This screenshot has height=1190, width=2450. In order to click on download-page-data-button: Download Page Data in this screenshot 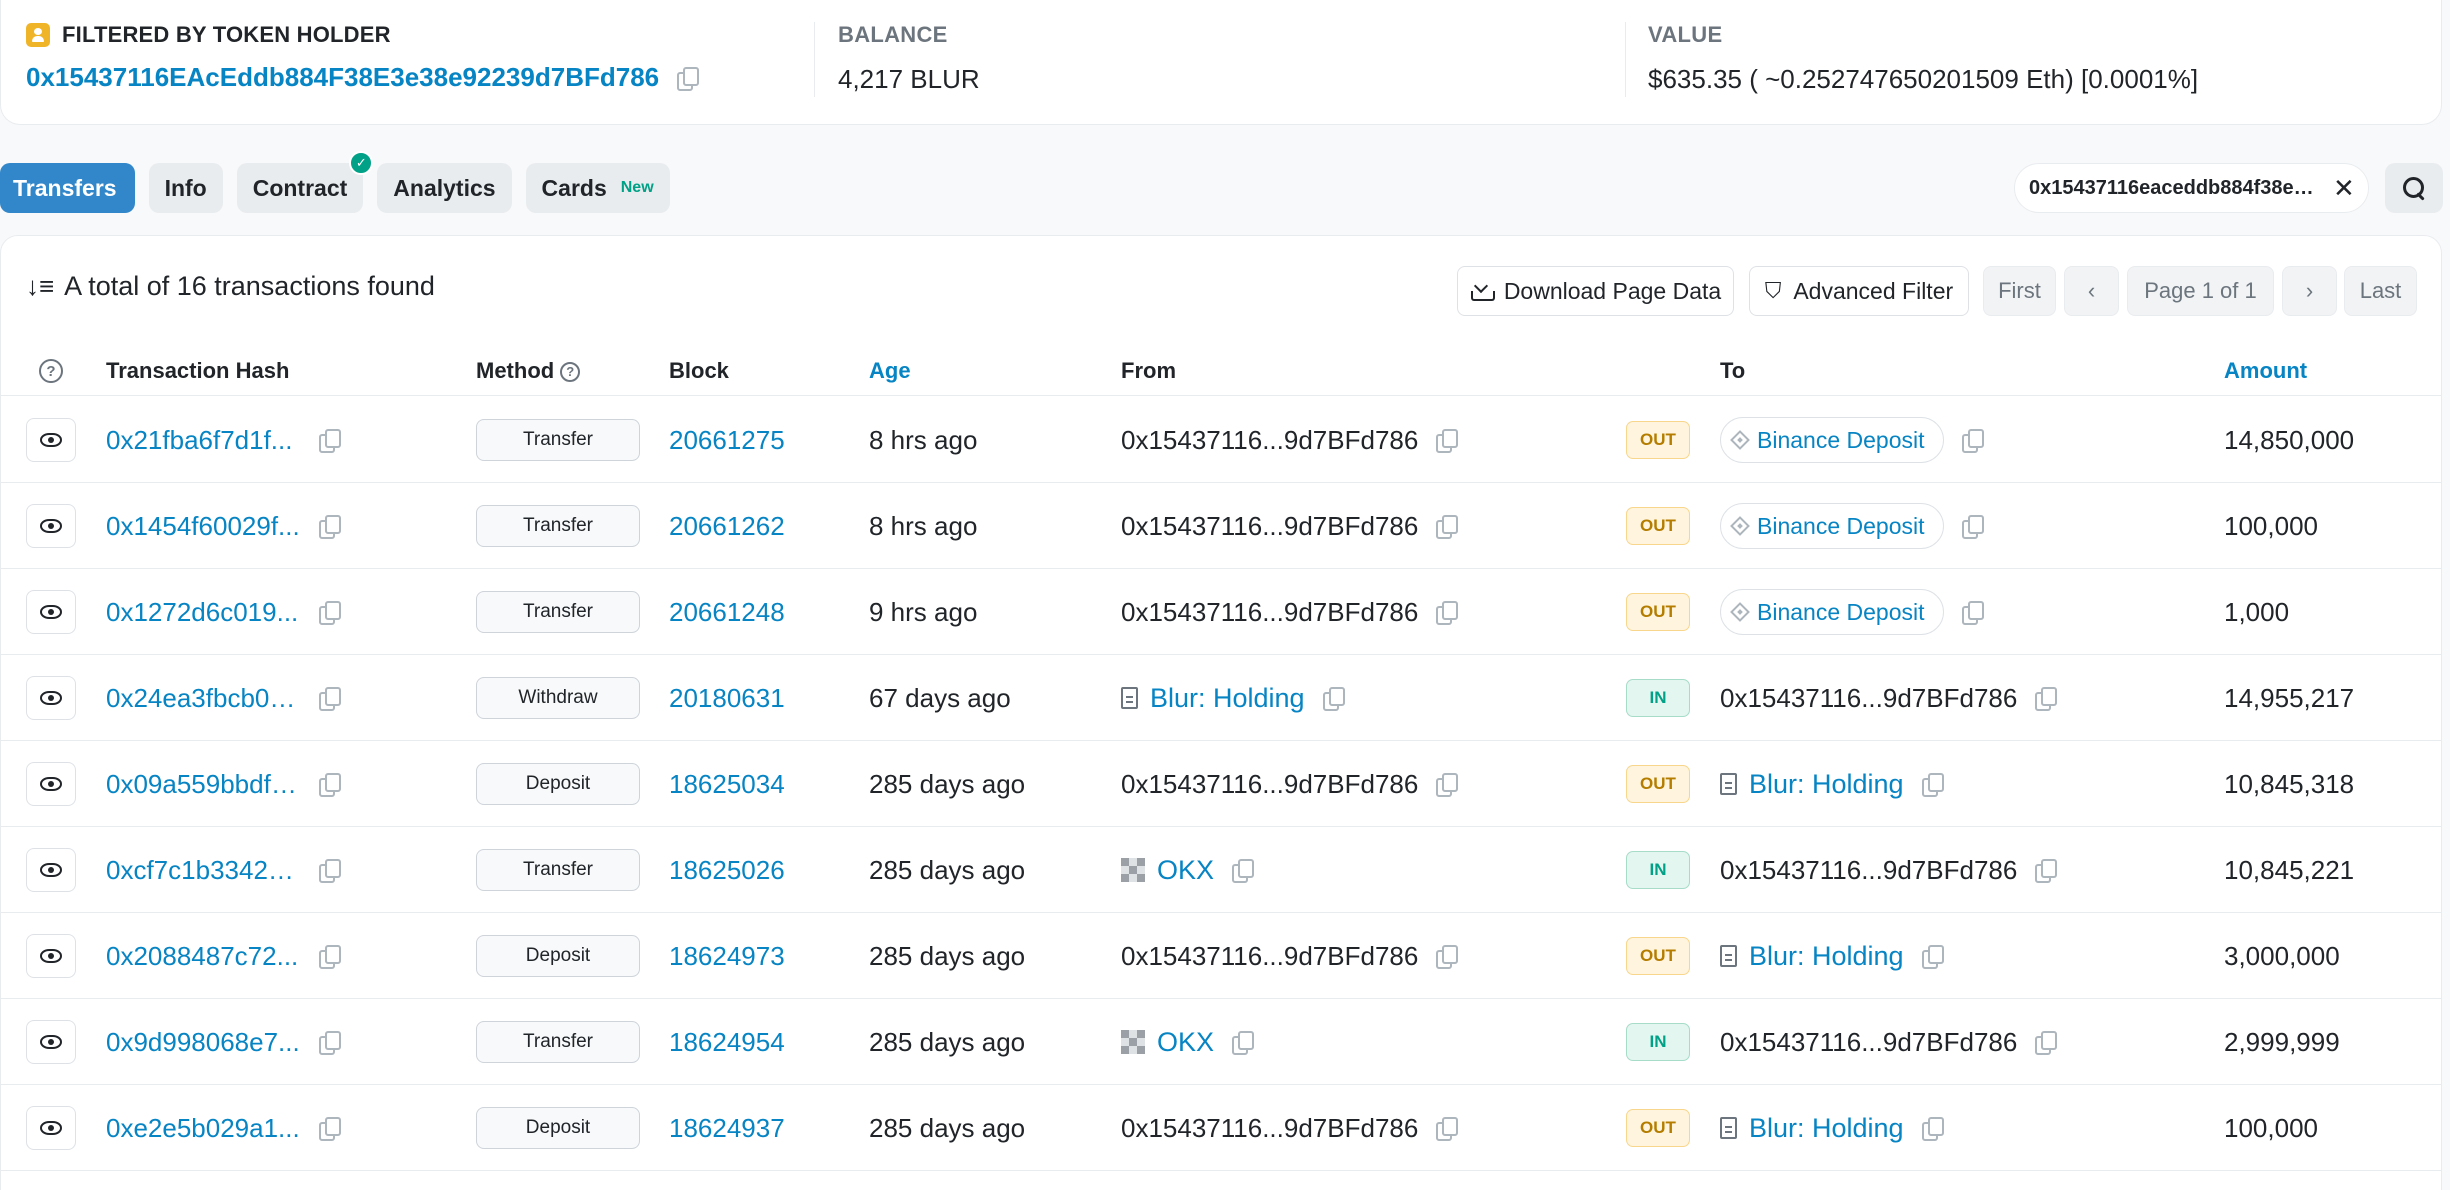, I will do `click(1595, 291)`.